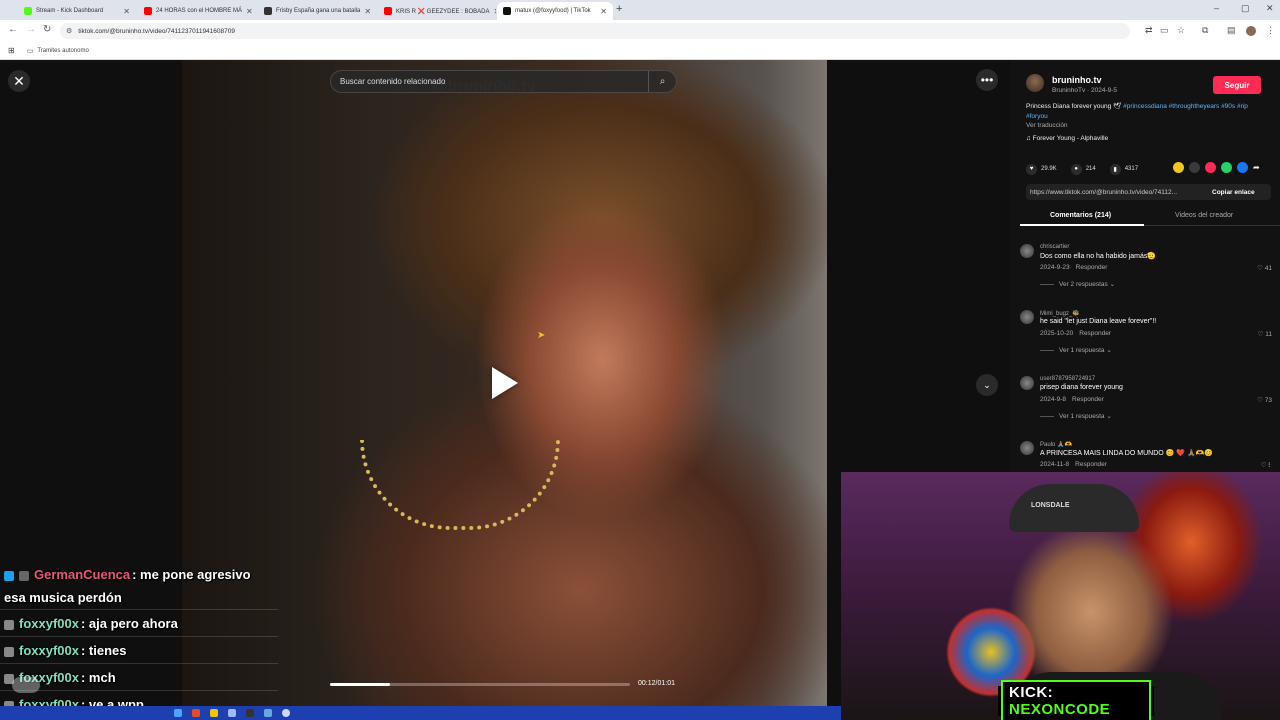 The width and height of the screenshot is (1280, 720). What do you see at coordinates (1067, 379) in the screenshot?
I see `commenter-name: user8787958724917` at bounding box center [1067, 379].